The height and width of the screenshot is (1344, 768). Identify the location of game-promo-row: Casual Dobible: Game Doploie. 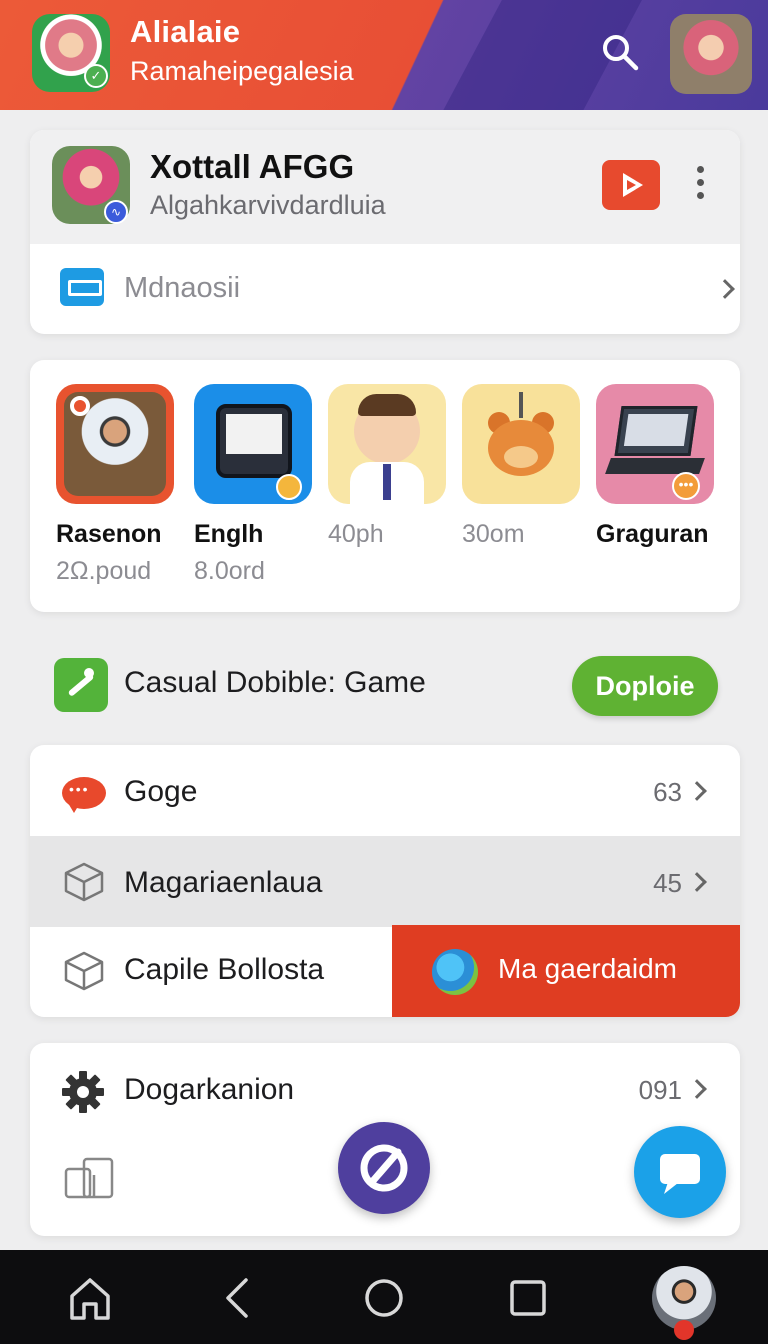
(389, 687).